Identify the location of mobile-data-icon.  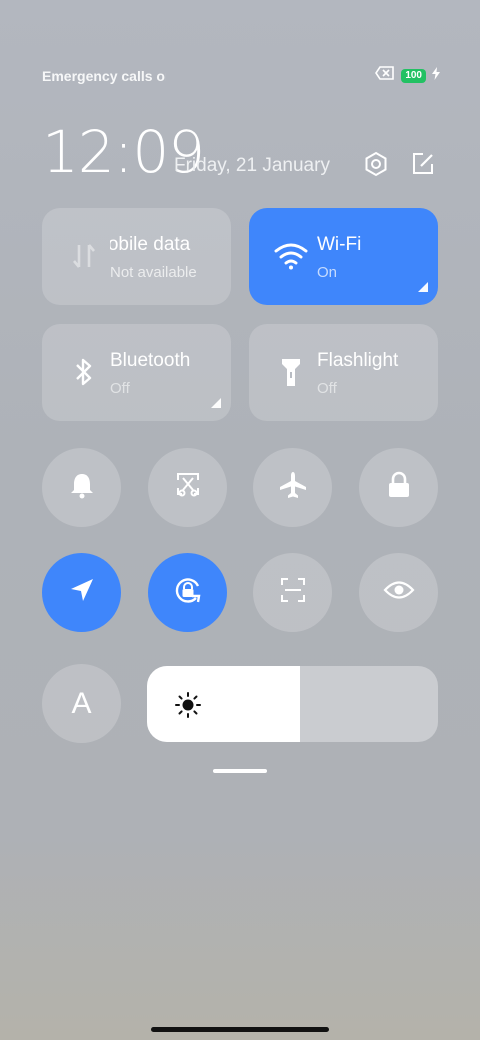
(84, 256).